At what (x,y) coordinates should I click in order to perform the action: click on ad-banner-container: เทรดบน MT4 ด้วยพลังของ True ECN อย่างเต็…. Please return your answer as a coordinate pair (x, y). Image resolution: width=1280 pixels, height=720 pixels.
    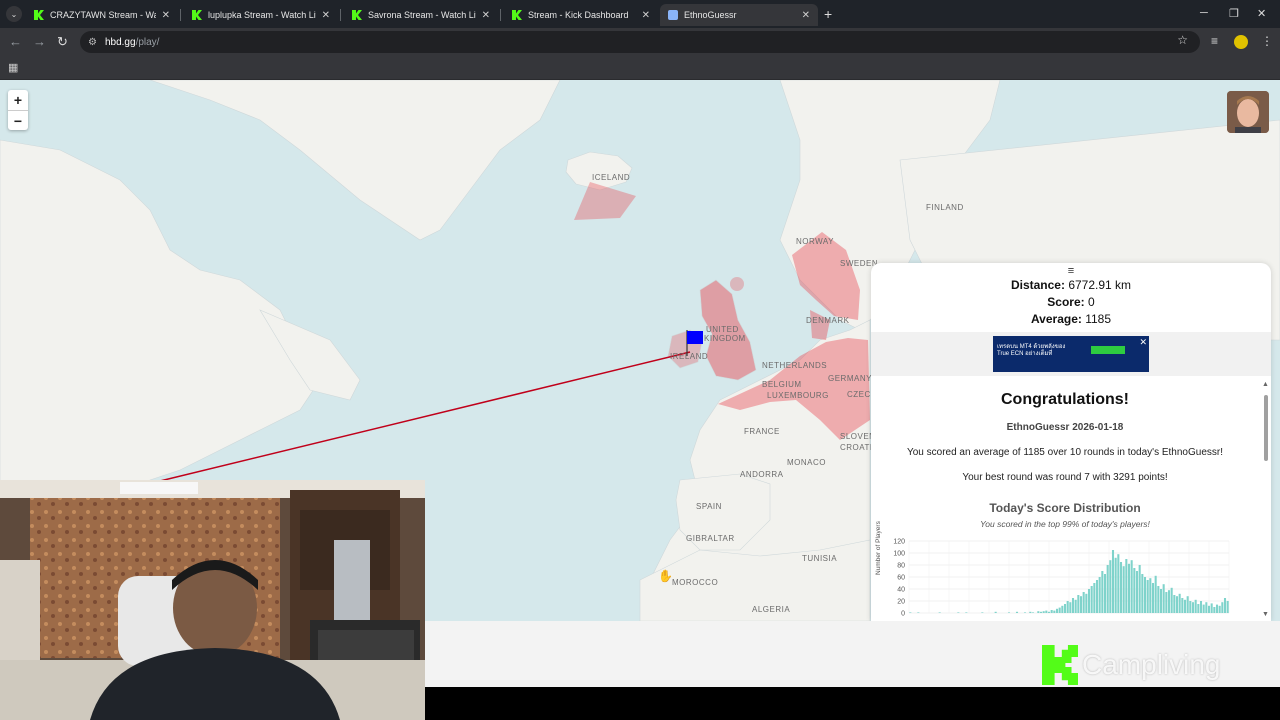
    Looking at the image, I should click on (1071, 354).